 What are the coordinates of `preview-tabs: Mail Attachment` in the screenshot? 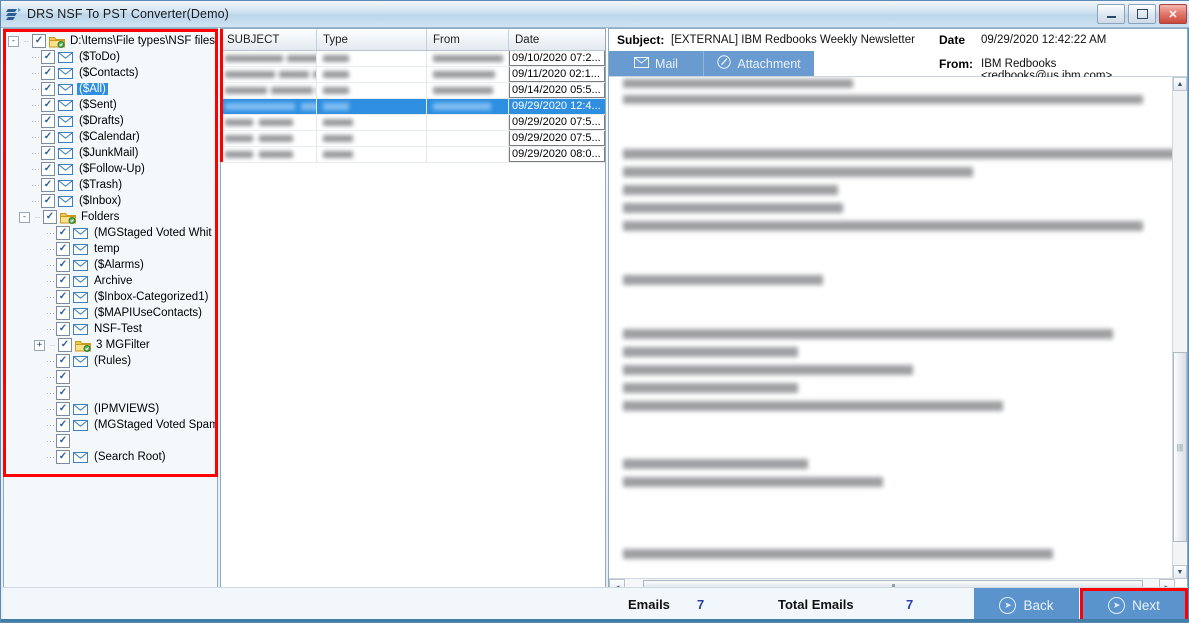 It's located at (711, 63).